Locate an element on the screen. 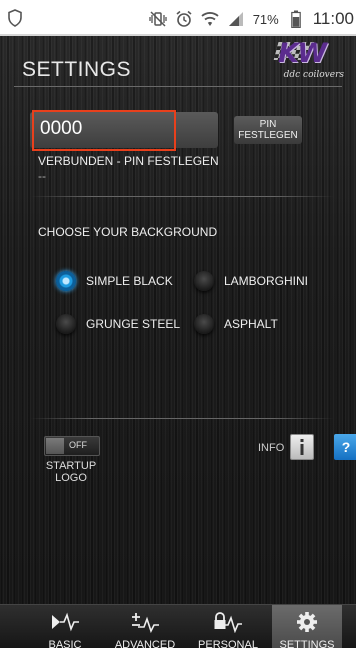  background-option-simple-black: SIMPLE BLACK is located at coordinates (114, 281).